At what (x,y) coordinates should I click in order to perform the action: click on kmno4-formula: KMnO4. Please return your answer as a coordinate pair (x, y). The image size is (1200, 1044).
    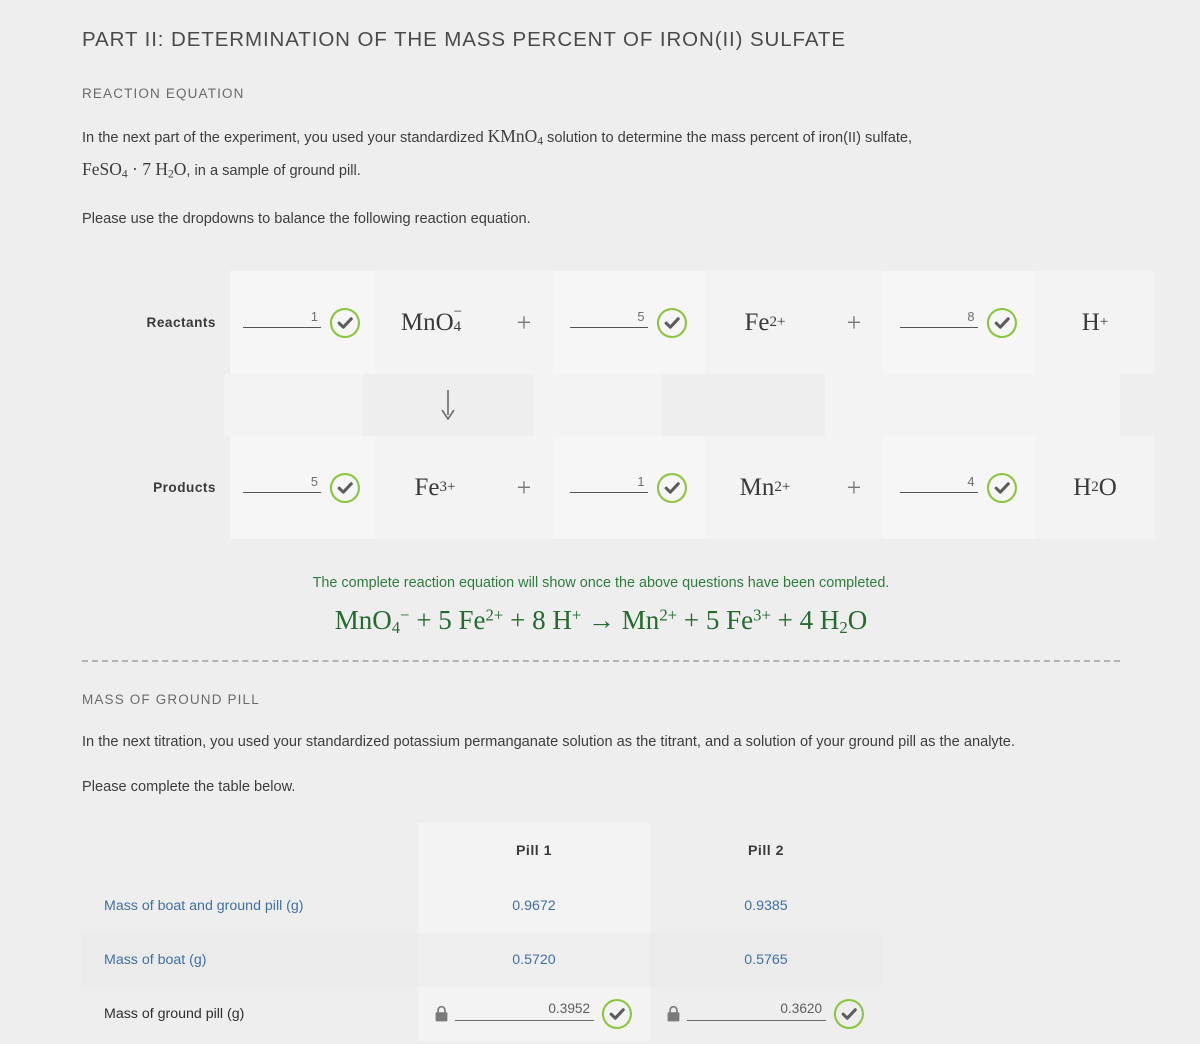
    Looking at the image, I should click on (515, 137).